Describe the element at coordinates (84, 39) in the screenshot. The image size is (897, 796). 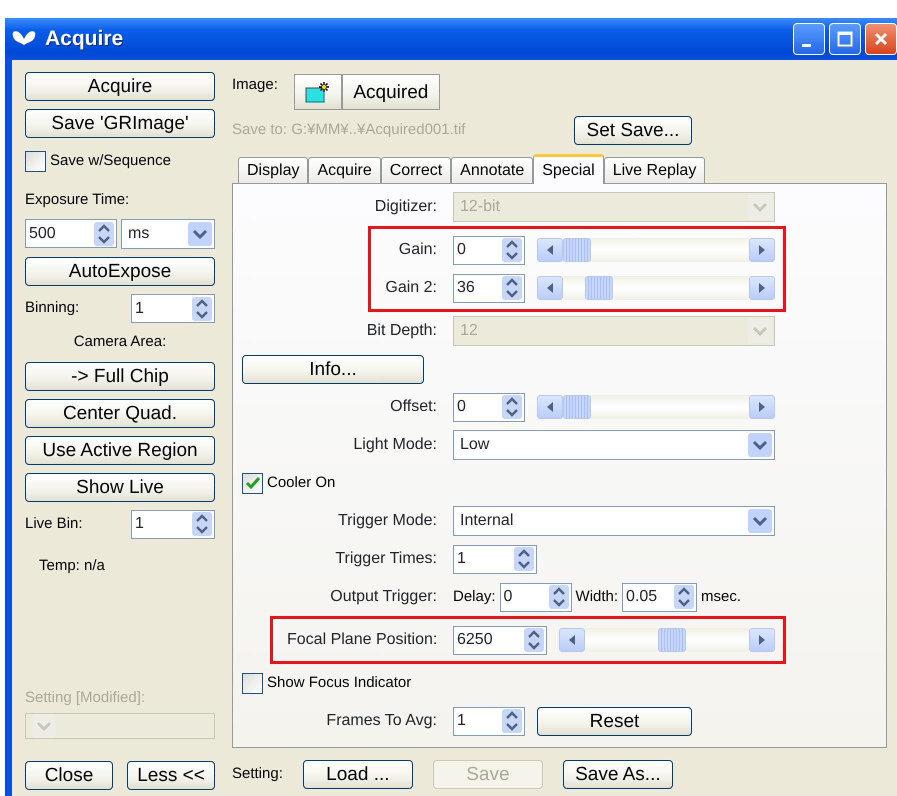
I see `window-title: Acquire` at that location.